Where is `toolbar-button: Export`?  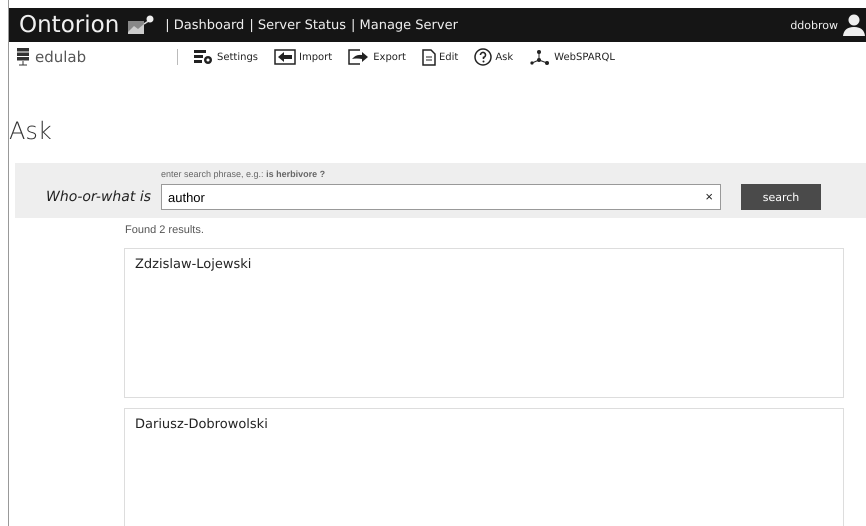
toolbar-button: Export is located at coordinates (377, 57).